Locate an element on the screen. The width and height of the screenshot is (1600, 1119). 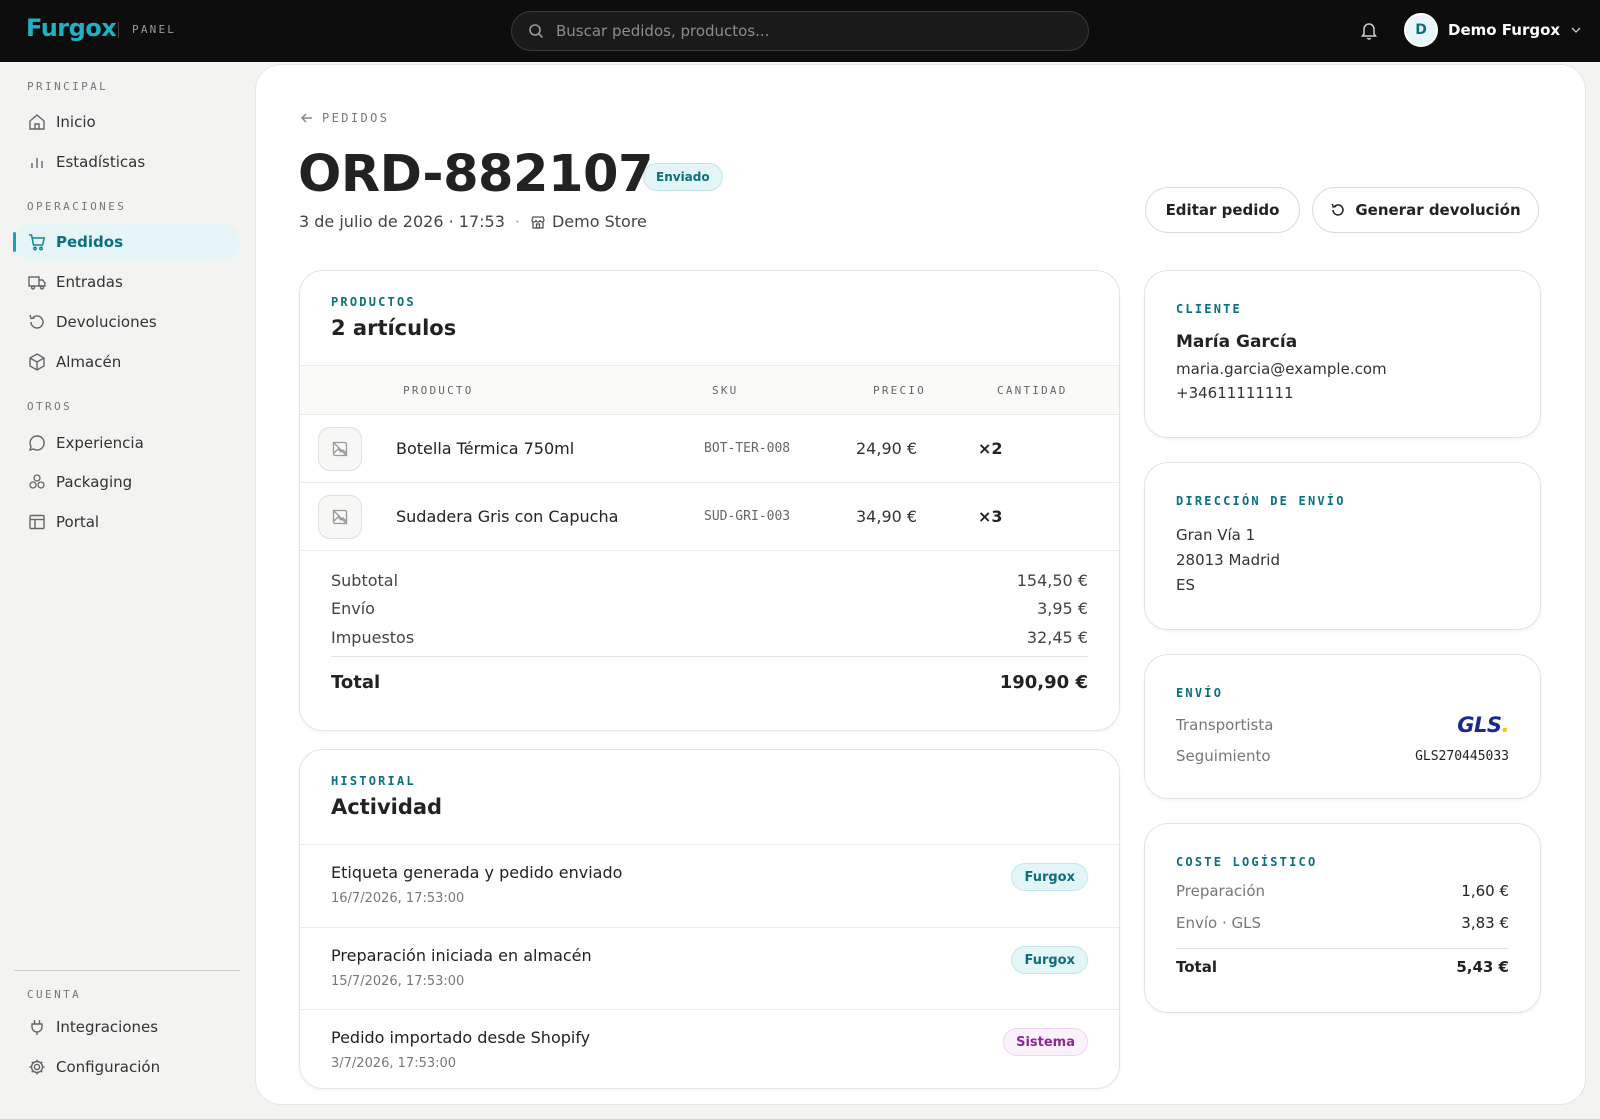
product-name: Sudadera Gris con Capucha is located at coordinates (507, 516).